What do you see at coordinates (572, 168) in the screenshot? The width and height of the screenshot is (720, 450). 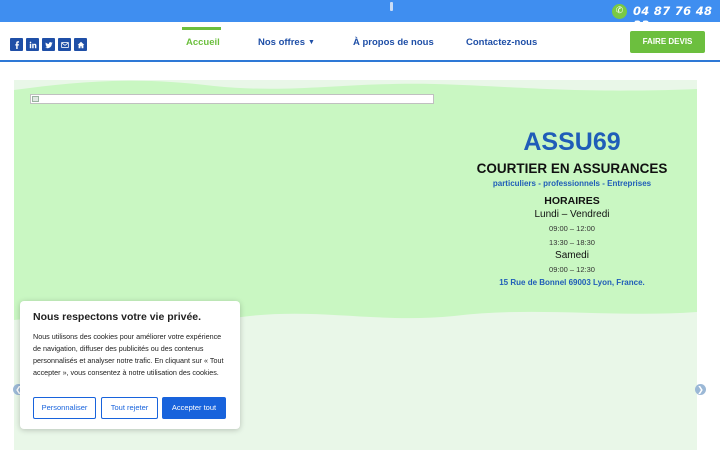 I see `hero-subtitle: COURTIER EN ASSURANCES` at bounding box center [572, 168].